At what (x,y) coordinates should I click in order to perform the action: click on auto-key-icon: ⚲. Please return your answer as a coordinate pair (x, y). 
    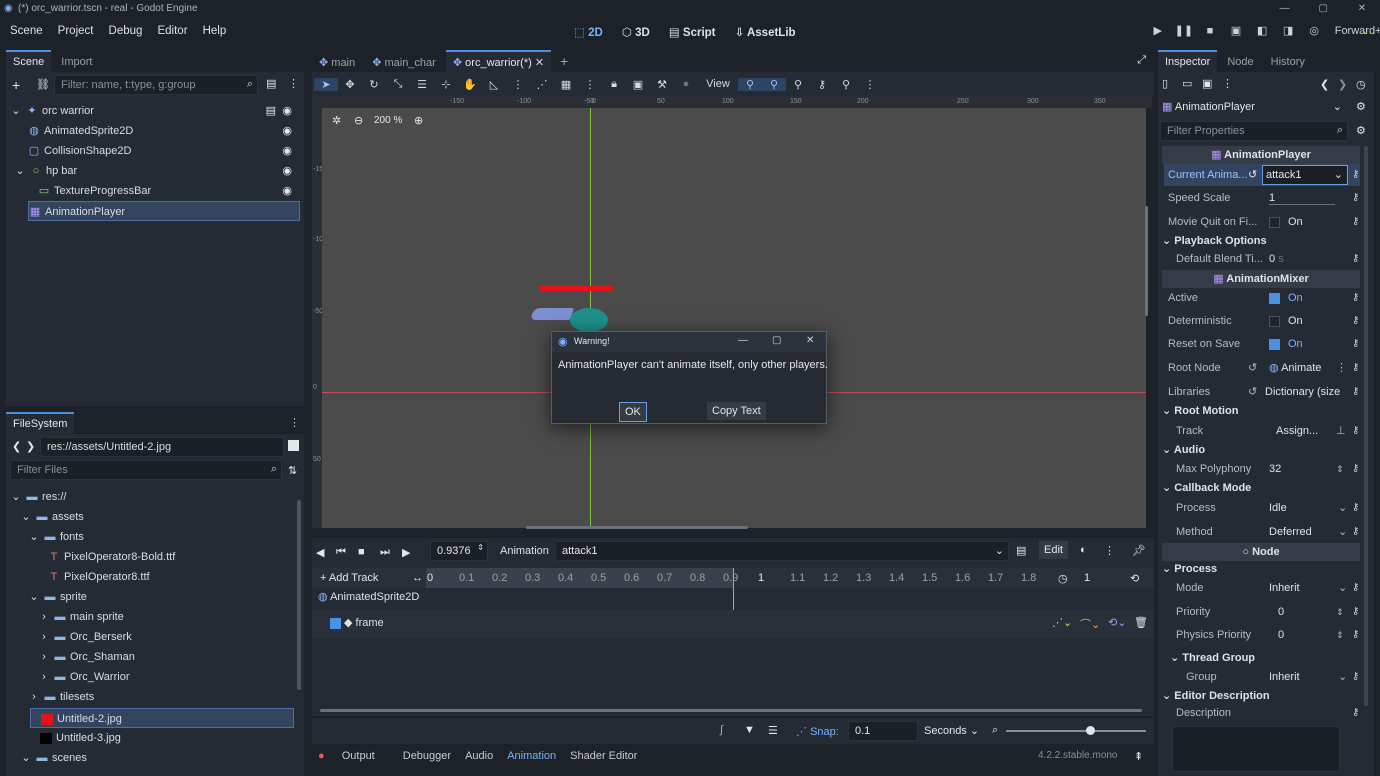
    Looking at the image, I should click on (846, 84).